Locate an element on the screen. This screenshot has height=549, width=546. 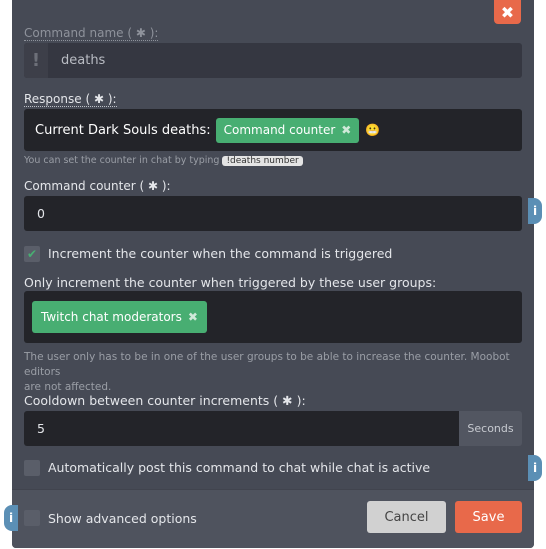
check-icon: ✔ is located at coordinates (32, 254).